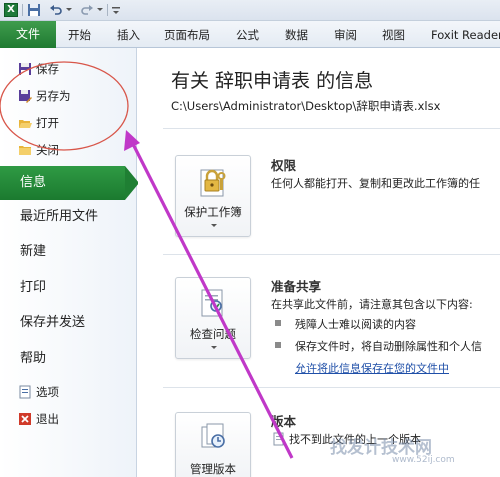 Image resolution: width=500 pixels, height=477 pixels. I want to click on lock-key-icon, so click(214, 181).